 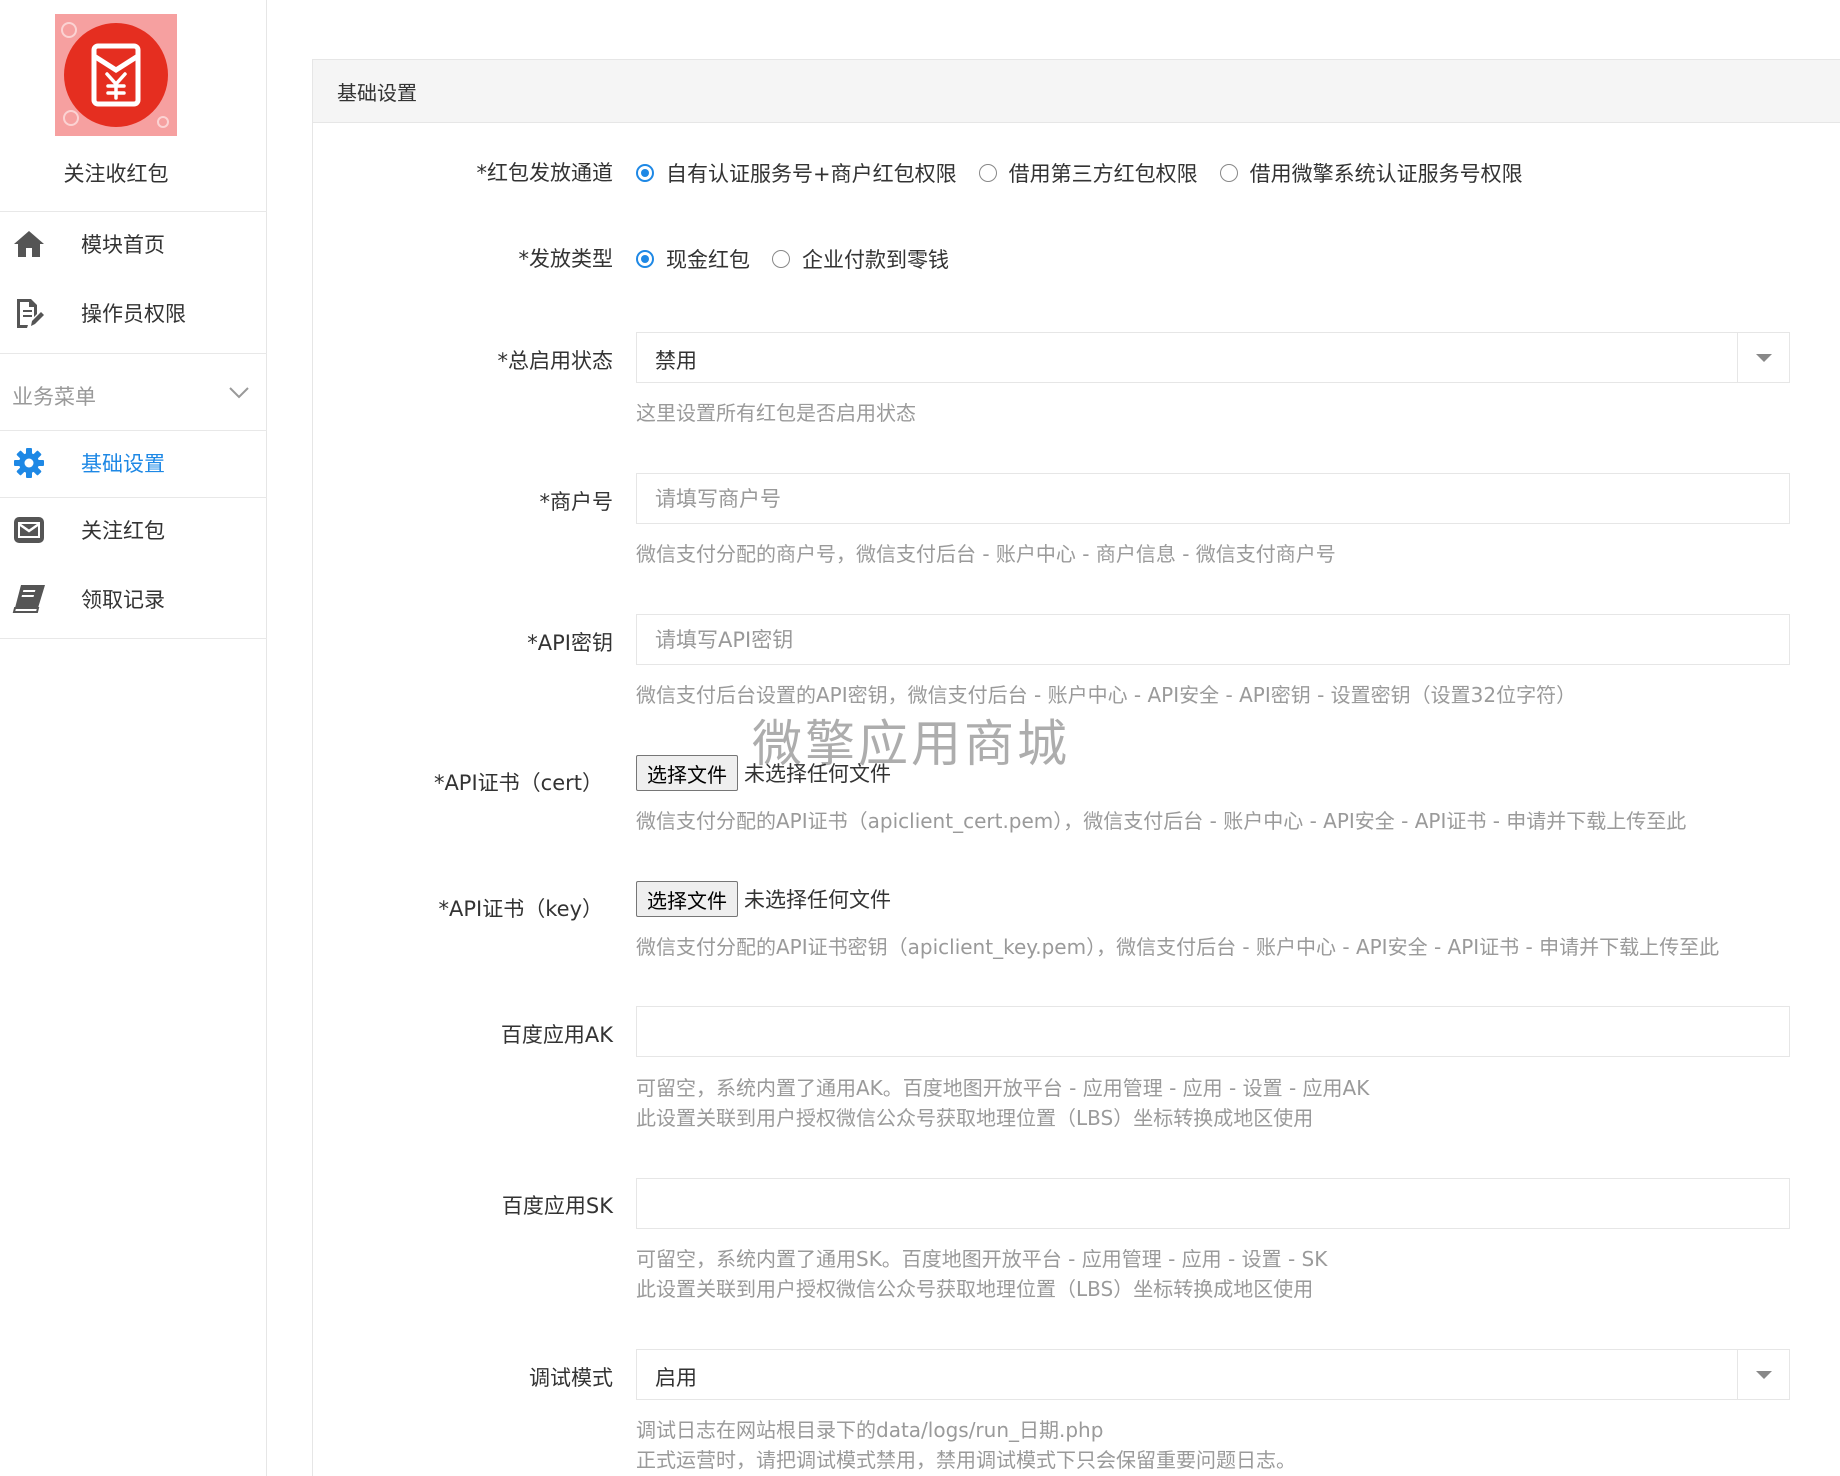 What do you see at coordinates (239, 394) in the screenshot?
I see `chevron-down-icon` at bounding box center [239, 394].